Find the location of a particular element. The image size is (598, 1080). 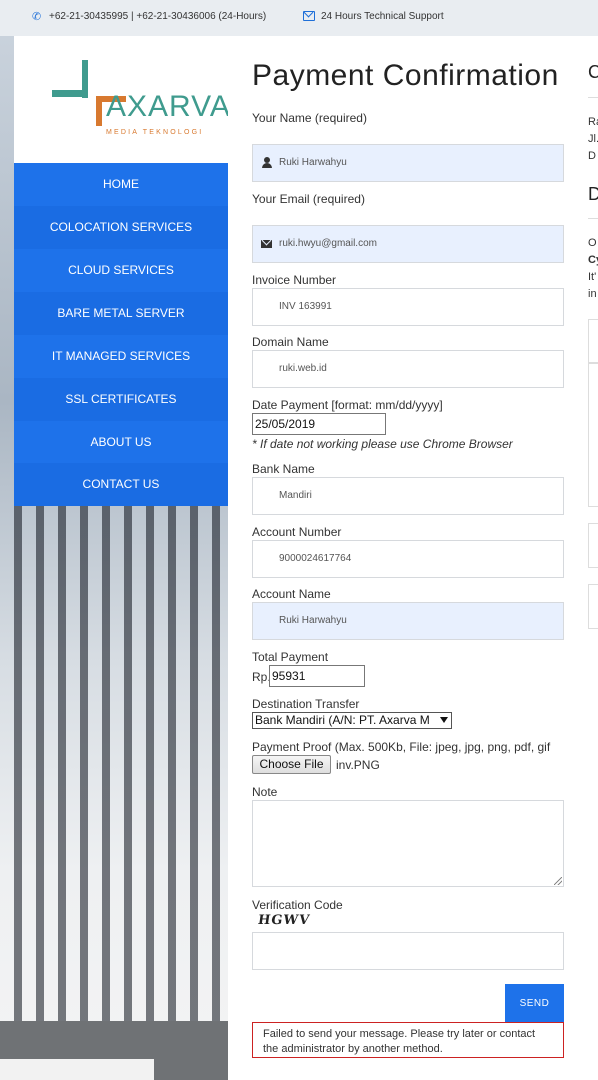

choose-file-button: Choose File is located at coordinates (291, 764).